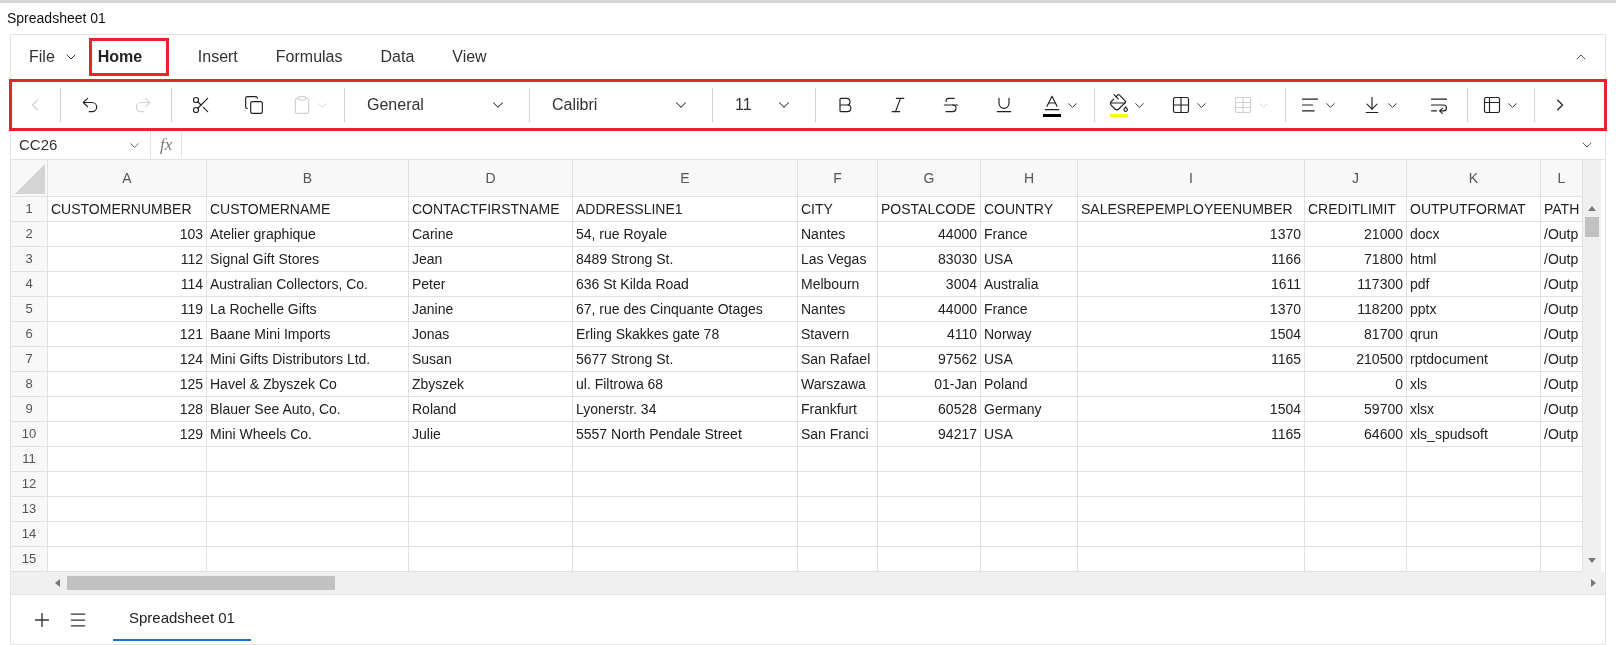 Image resolution: width=1616 pixels, height=645 pixels. I want to click on table-cell: Janine, so click(491, 309).